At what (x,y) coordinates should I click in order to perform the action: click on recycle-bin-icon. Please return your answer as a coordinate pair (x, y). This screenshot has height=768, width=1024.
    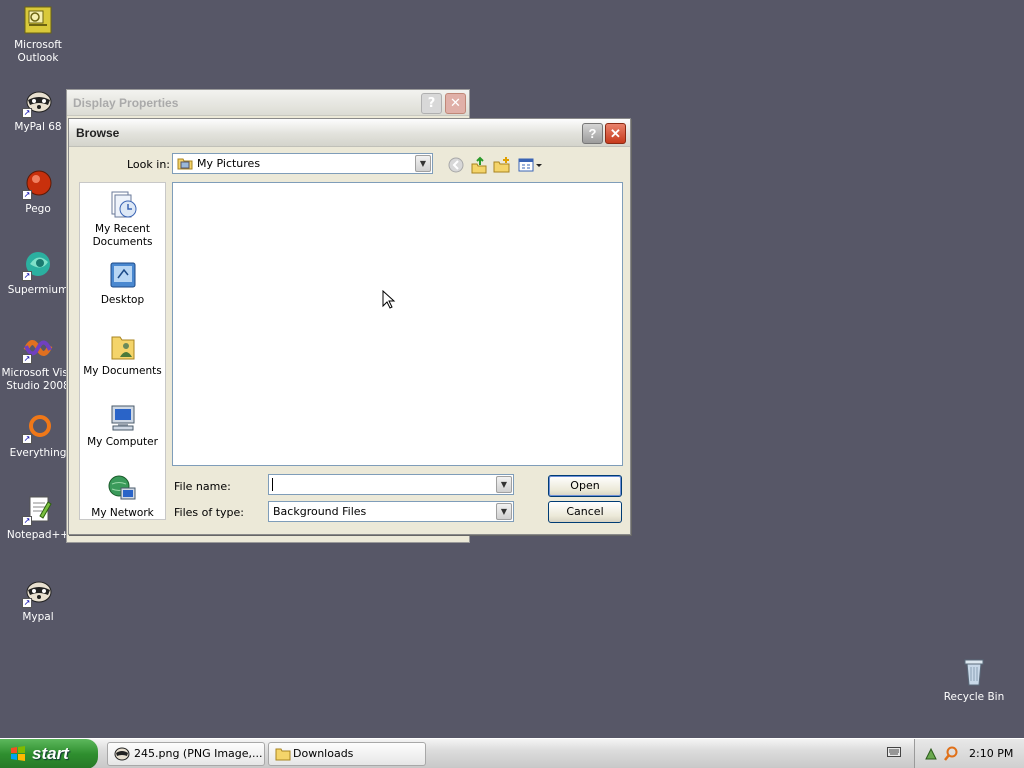
    Looking at the image, I should click on (974, 672).